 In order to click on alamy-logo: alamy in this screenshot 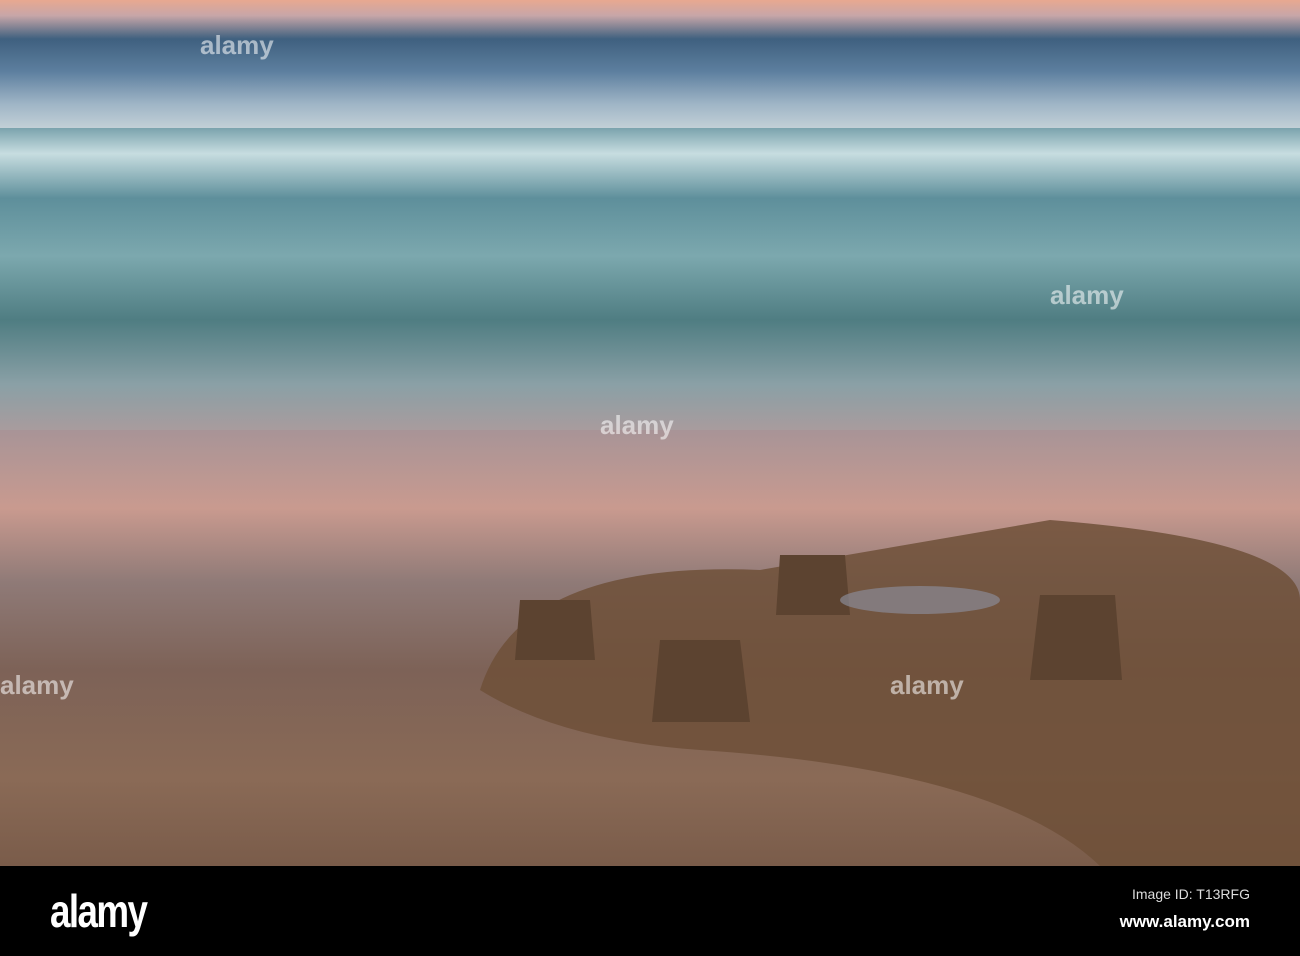, I will do `click(99, 911)`.